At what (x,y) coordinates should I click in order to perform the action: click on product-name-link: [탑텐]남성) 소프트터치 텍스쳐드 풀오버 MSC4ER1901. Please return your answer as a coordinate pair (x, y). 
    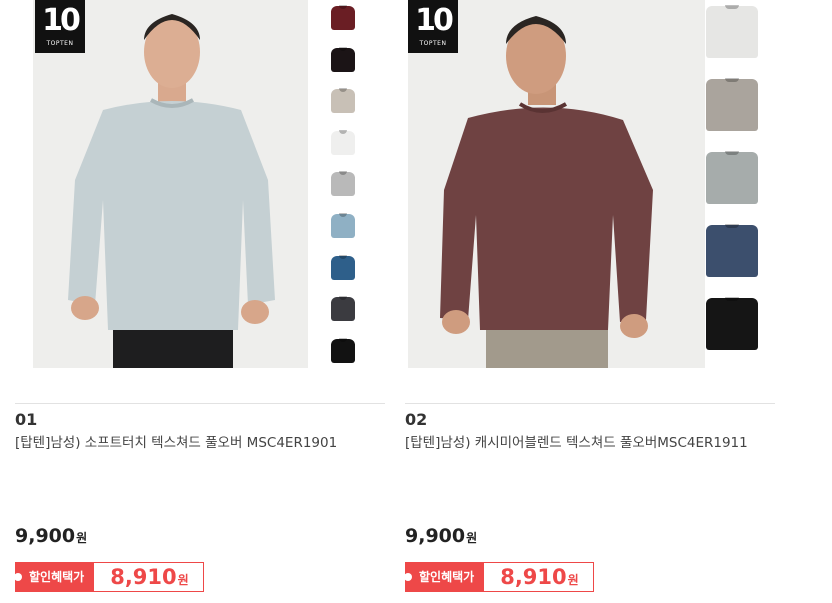
    Looking at the image, I should click on (197, 443).